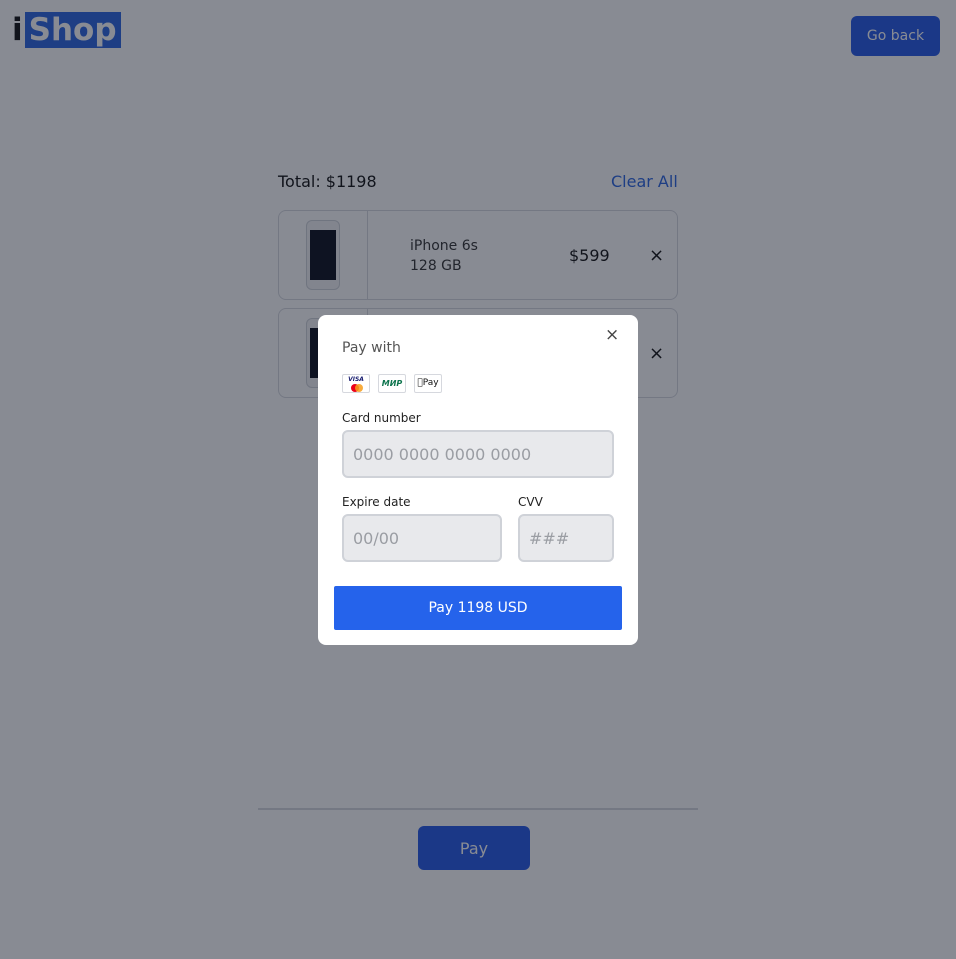 The height and width of the screenshot is (959, 956). What do you see at coordinates (356, 383) in the screenshot?
I see `visa-mastercard-icon: VISA` at bounding box center [356, 383].